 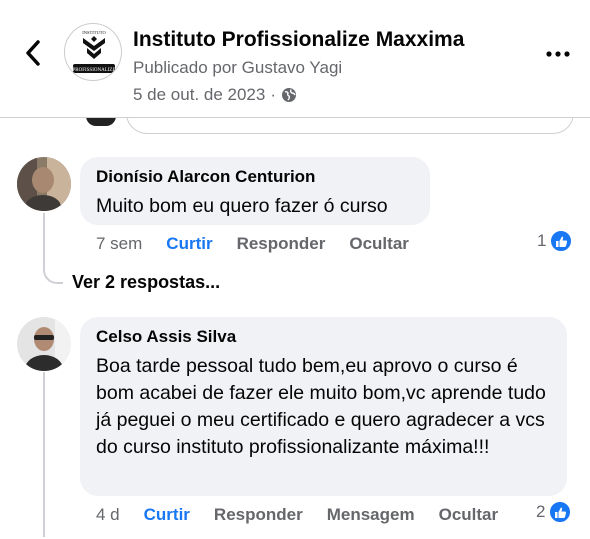 What do you see at coordinates (94, 32) in the screenshot?
I see `logo-top-text: INSTITUTO` at bounding box center [94, 32].